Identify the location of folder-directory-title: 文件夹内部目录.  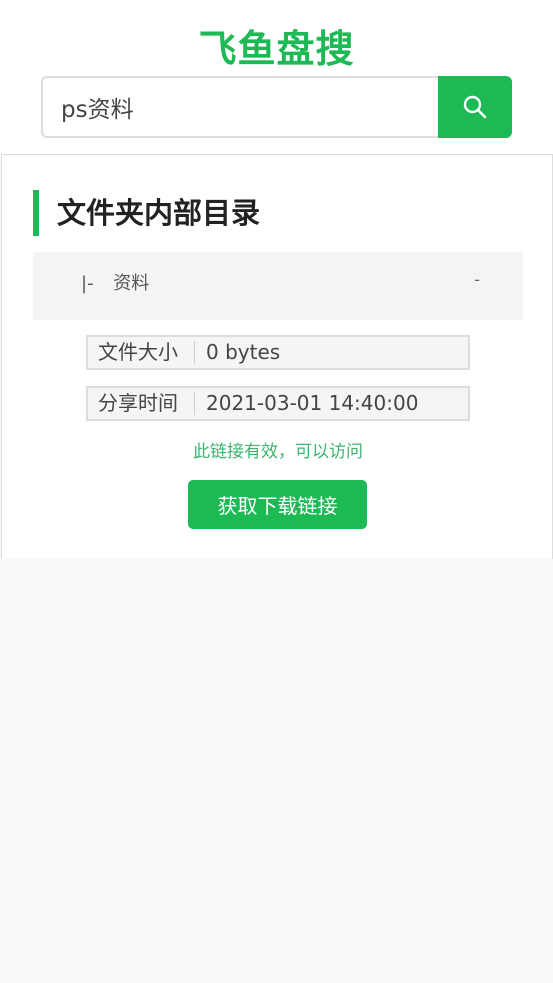
(146, 213).